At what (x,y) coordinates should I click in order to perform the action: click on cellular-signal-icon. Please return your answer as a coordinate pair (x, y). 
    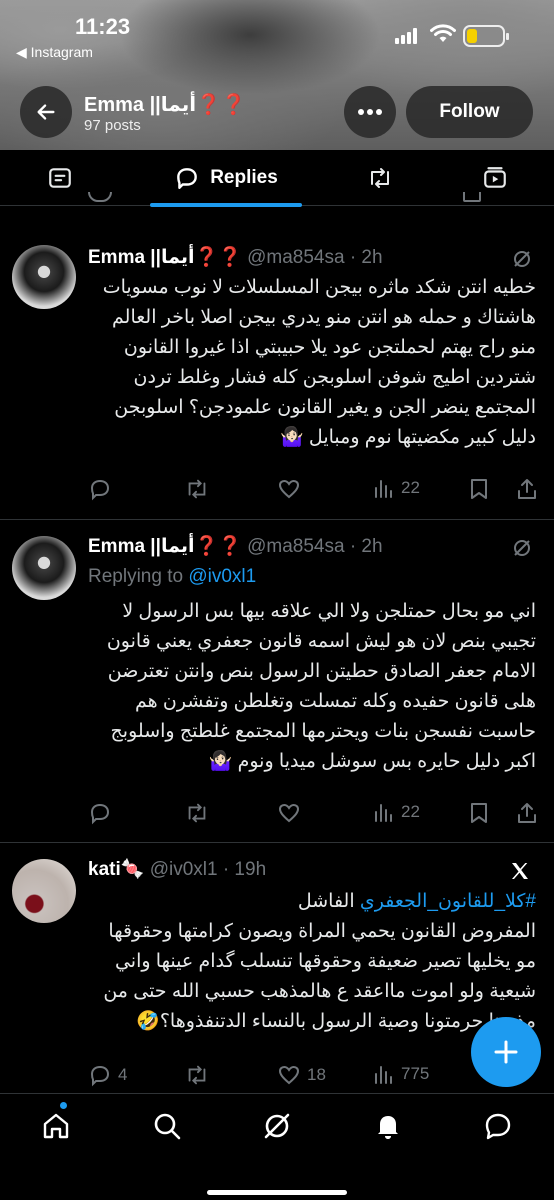
    Looking at the image, I should click on (406, 36).